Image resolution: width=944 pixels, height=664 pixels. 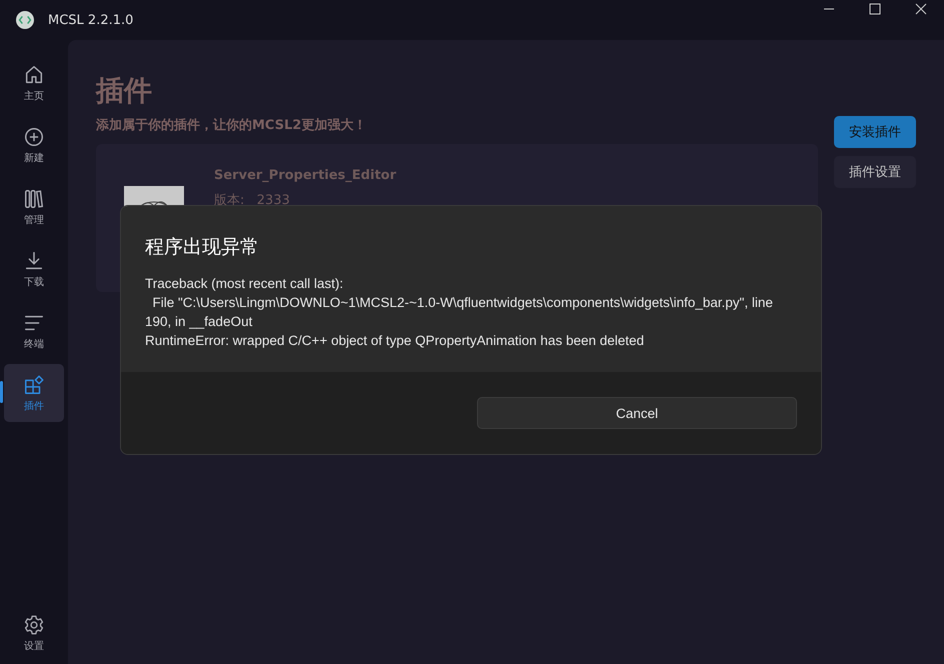 What do you see at coordinates (637, 413) in the screenshot?
I see `cancel-button: Cancel` at bounding box center [637, 413].